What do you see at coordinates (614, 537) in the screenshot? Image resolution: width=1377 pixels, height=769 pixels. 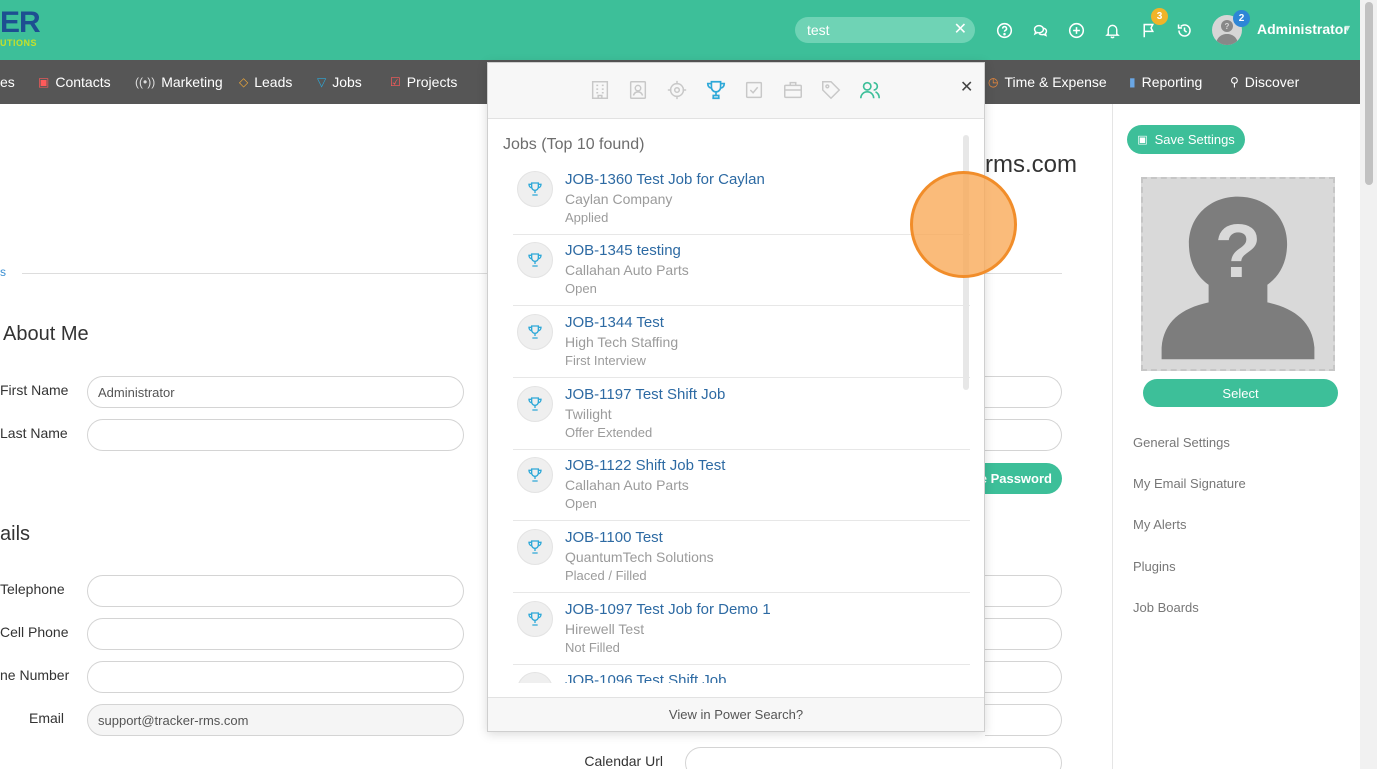 I see `result-title: JOB-1100 Test` at bounding box center [614, 537].